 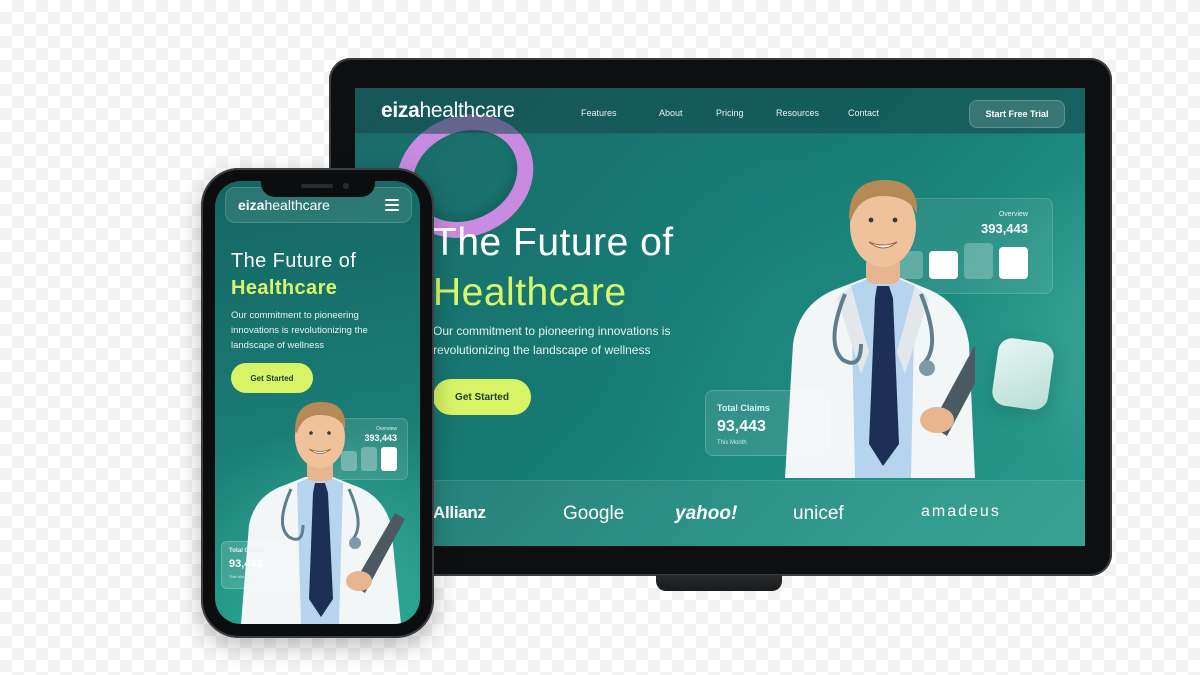 I want to click on phone-brand-name-bold: eiza, so click(x=251, y=205).